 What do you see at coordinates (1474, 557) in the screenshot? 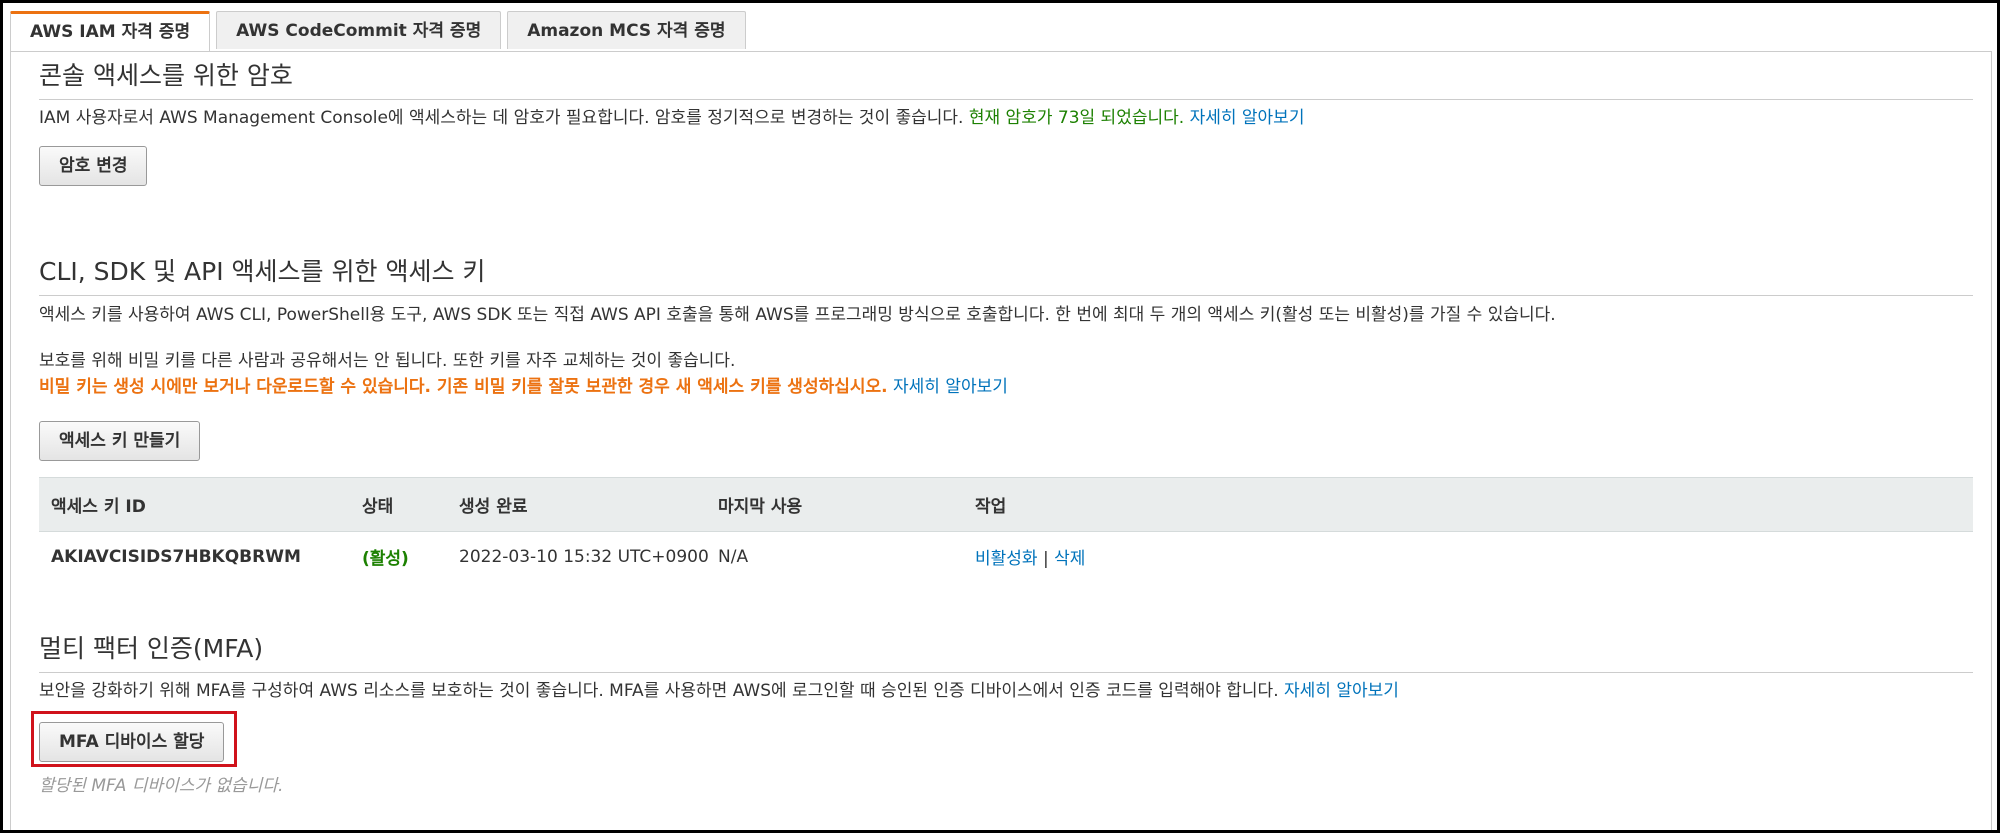
I see `actions-cell: 비활성화 | 삭제` at bounding box center [1474, 557].